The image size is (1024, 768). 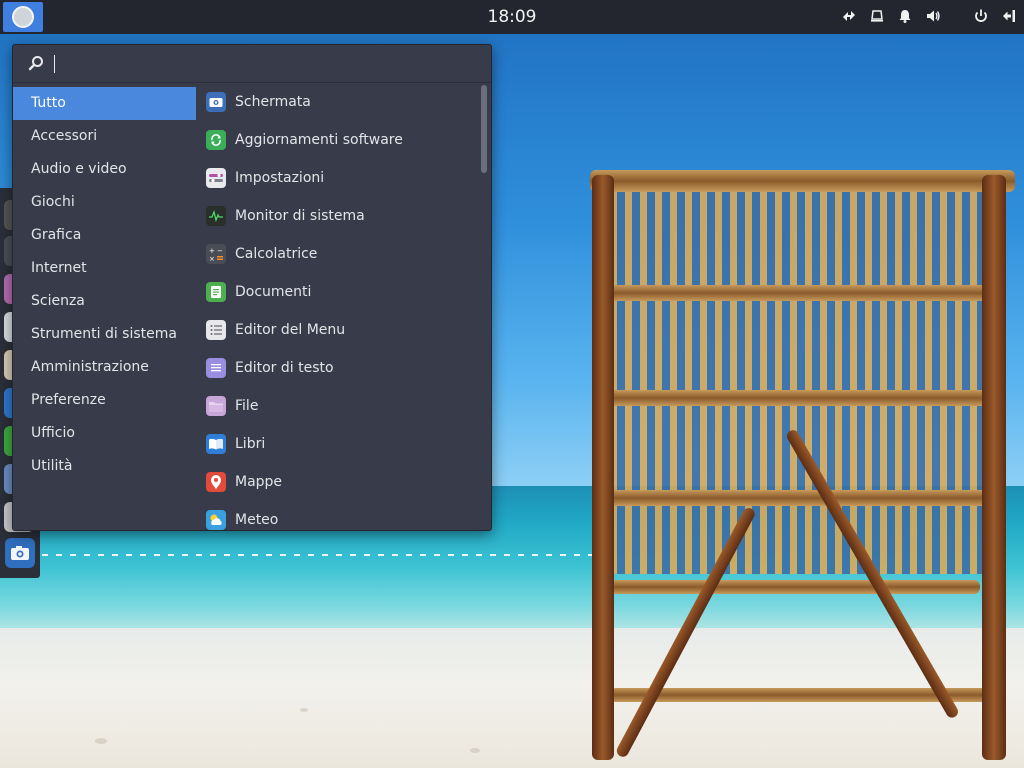 What do you see at coordinates (336, 292) in the screenshot?
I see `app-item: Documenti` at bounding box center [336, 292].